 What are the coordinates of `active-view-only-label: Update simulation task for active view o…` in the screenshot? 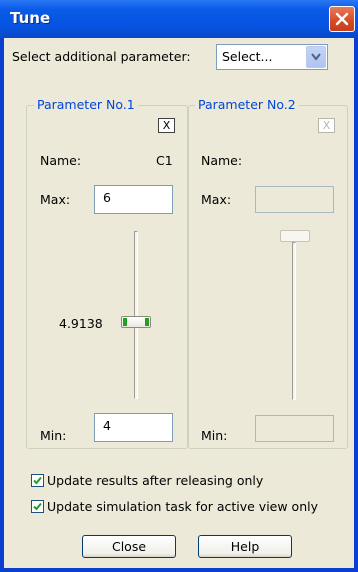 It's located at (182, 506).